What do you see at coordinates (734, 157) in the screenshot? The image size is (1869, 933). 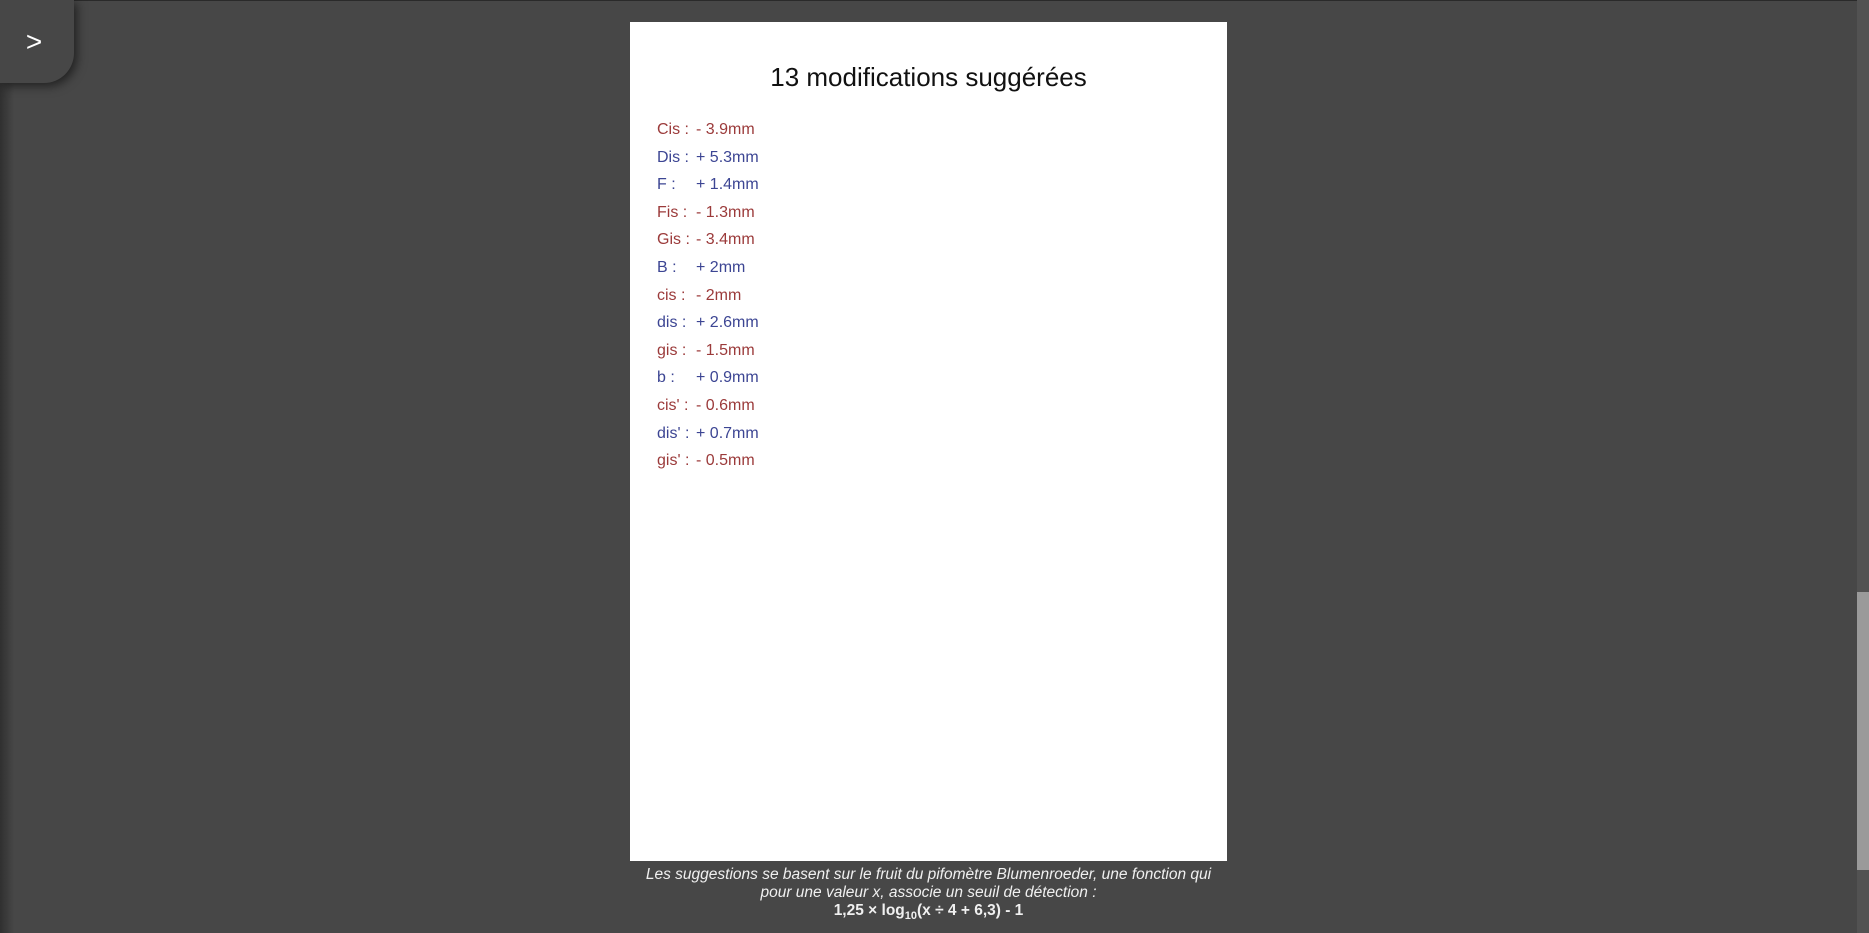 I see `change-value: 5.3mm` at bounding box center [734, 157].